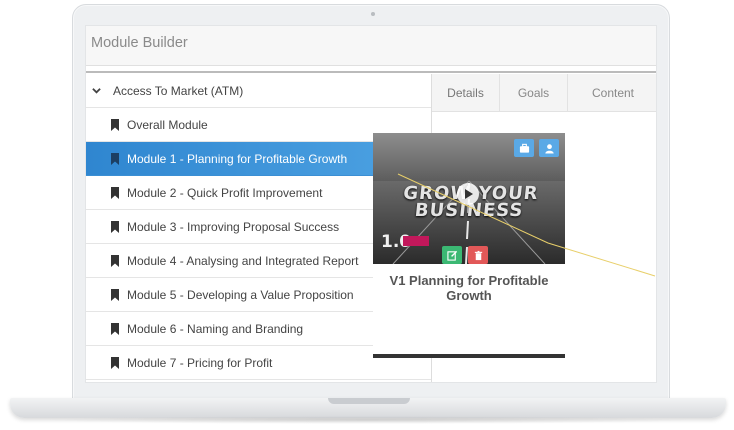 The width and height of the screenshot is (734, 430). What do you see at coordinates (416, 241) in the screenshot?
I see `thumbnail-subtitle-bar` at bounding box center [416, 241].